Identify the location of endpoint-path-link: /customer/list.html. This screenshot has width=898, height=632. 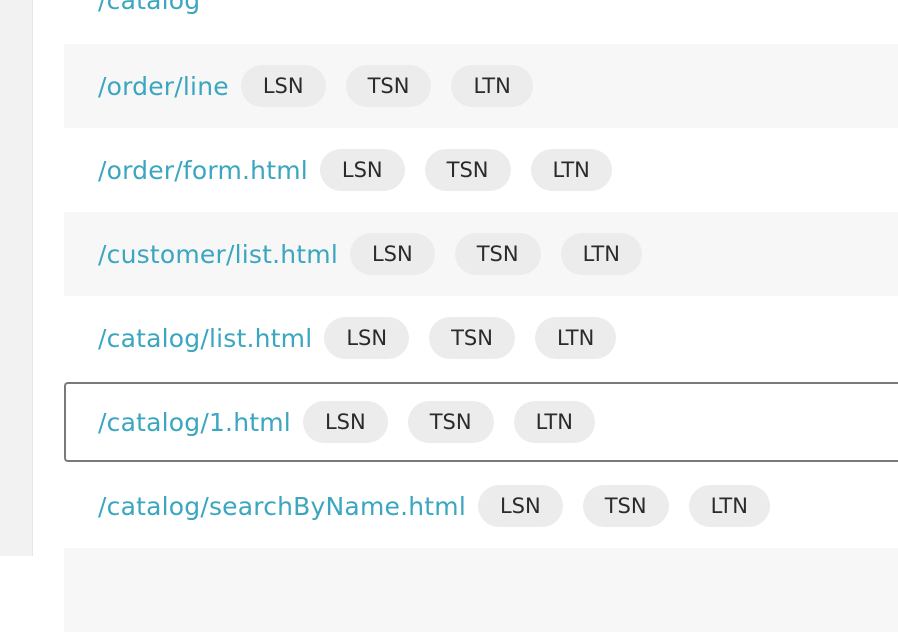
(218, 254).